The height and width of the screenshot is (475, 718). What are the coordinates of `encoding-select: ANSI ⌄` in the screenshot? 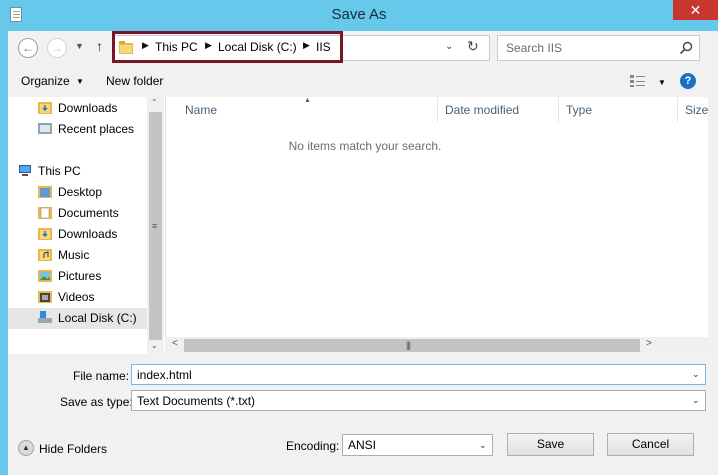 It's located at (417, 445).